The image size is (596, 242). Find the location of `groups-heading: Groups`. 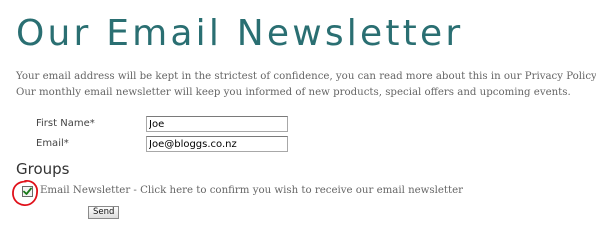

groups-heading: Groups is located at coordinates (43, 169).